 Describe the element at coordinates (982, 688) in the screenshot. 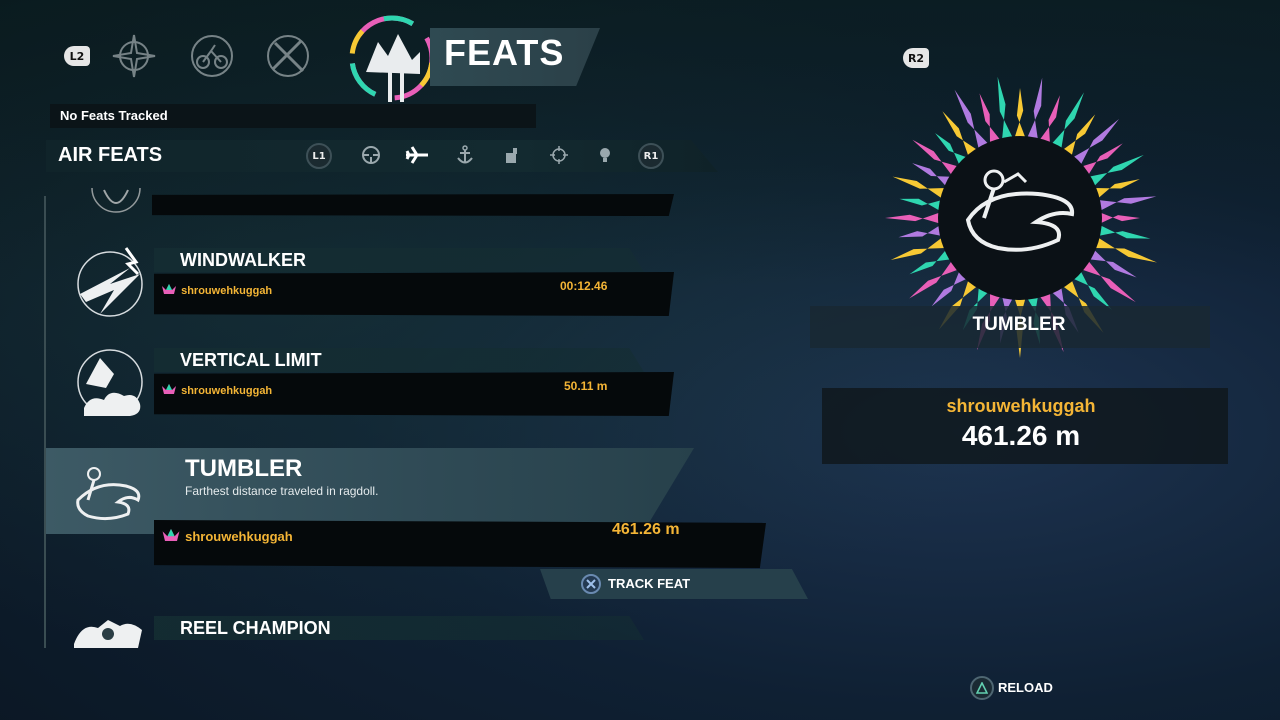

I see `triangle-button-icon` at that location.